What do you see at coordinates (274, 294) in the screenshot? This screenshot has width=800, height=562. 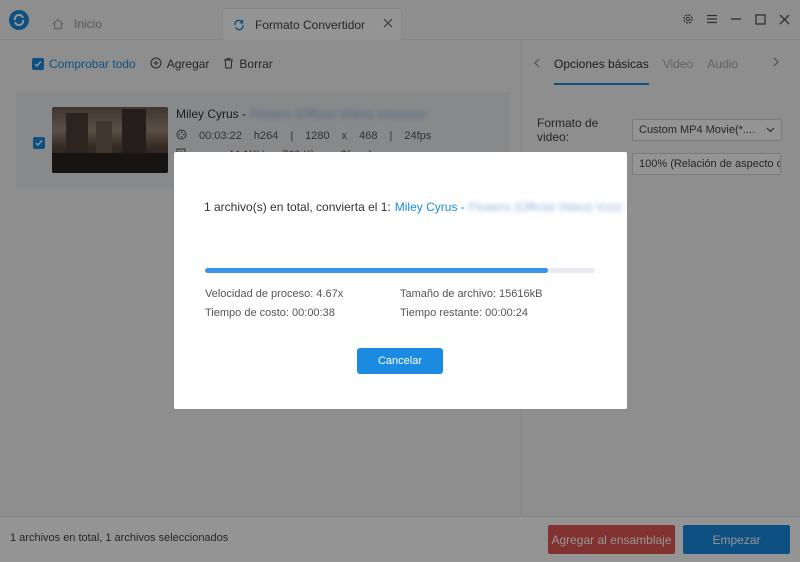 I see `process-speed: Velocidad de proceso: 4.67x` at bounding box center [274, 294].